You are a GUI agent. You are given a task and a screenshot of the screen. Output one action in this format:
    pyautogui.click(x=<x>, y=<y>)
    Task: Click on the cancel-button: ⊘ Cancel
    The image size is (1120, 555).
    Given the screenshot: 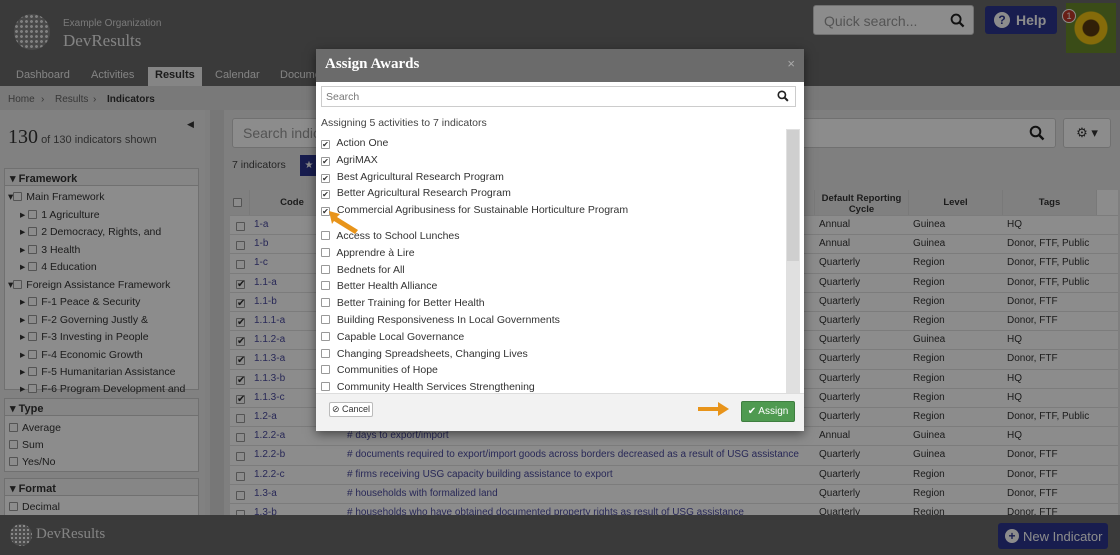 What is the action you would take?
    pyautogui.click(x=351, y=409)
    